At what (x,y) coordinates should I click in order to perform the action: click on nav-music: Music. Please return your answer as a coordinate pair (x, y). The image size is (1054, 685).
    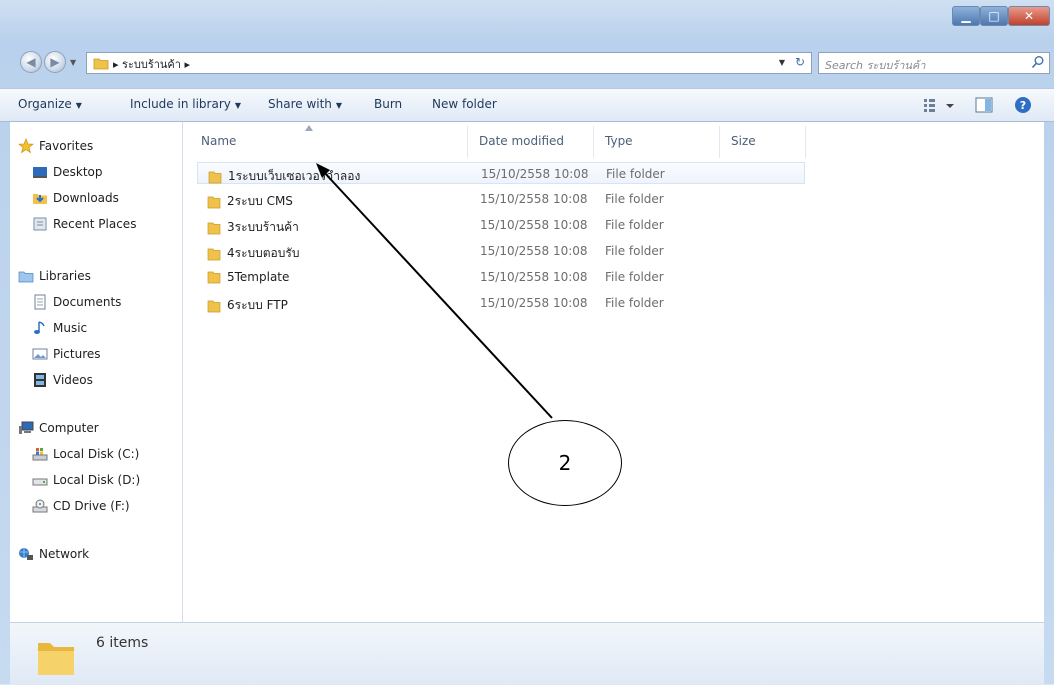
    Looking at the image, I should click on (59, 328).